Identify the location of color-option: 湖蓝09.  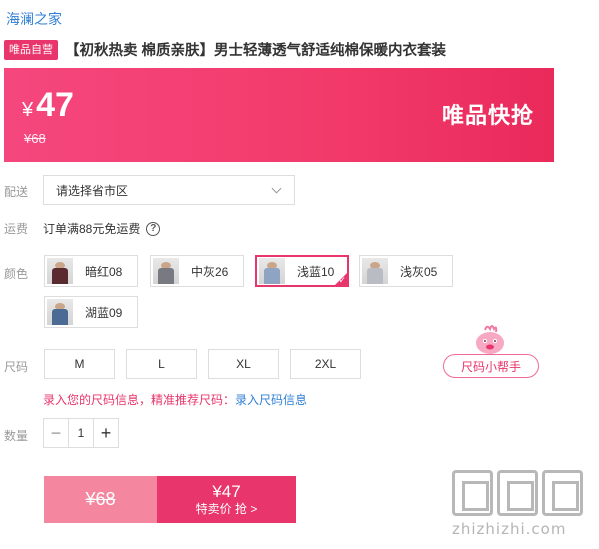
(91, 312).